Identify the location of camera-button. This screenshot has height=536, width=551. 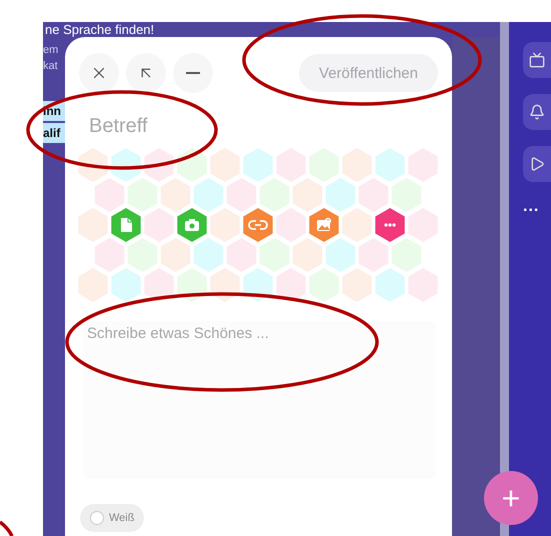
(192, 225).